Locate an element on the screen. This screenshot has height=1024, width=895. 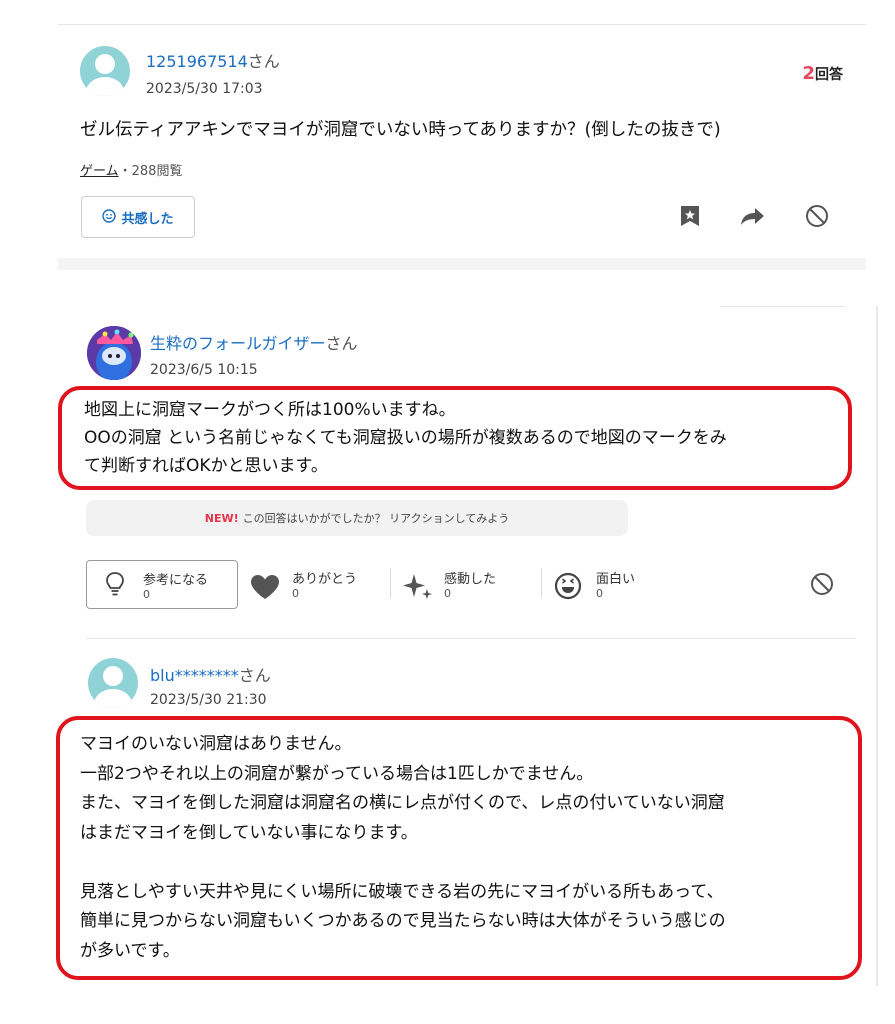
sparkle-icon is located at coordinates (418, 589).